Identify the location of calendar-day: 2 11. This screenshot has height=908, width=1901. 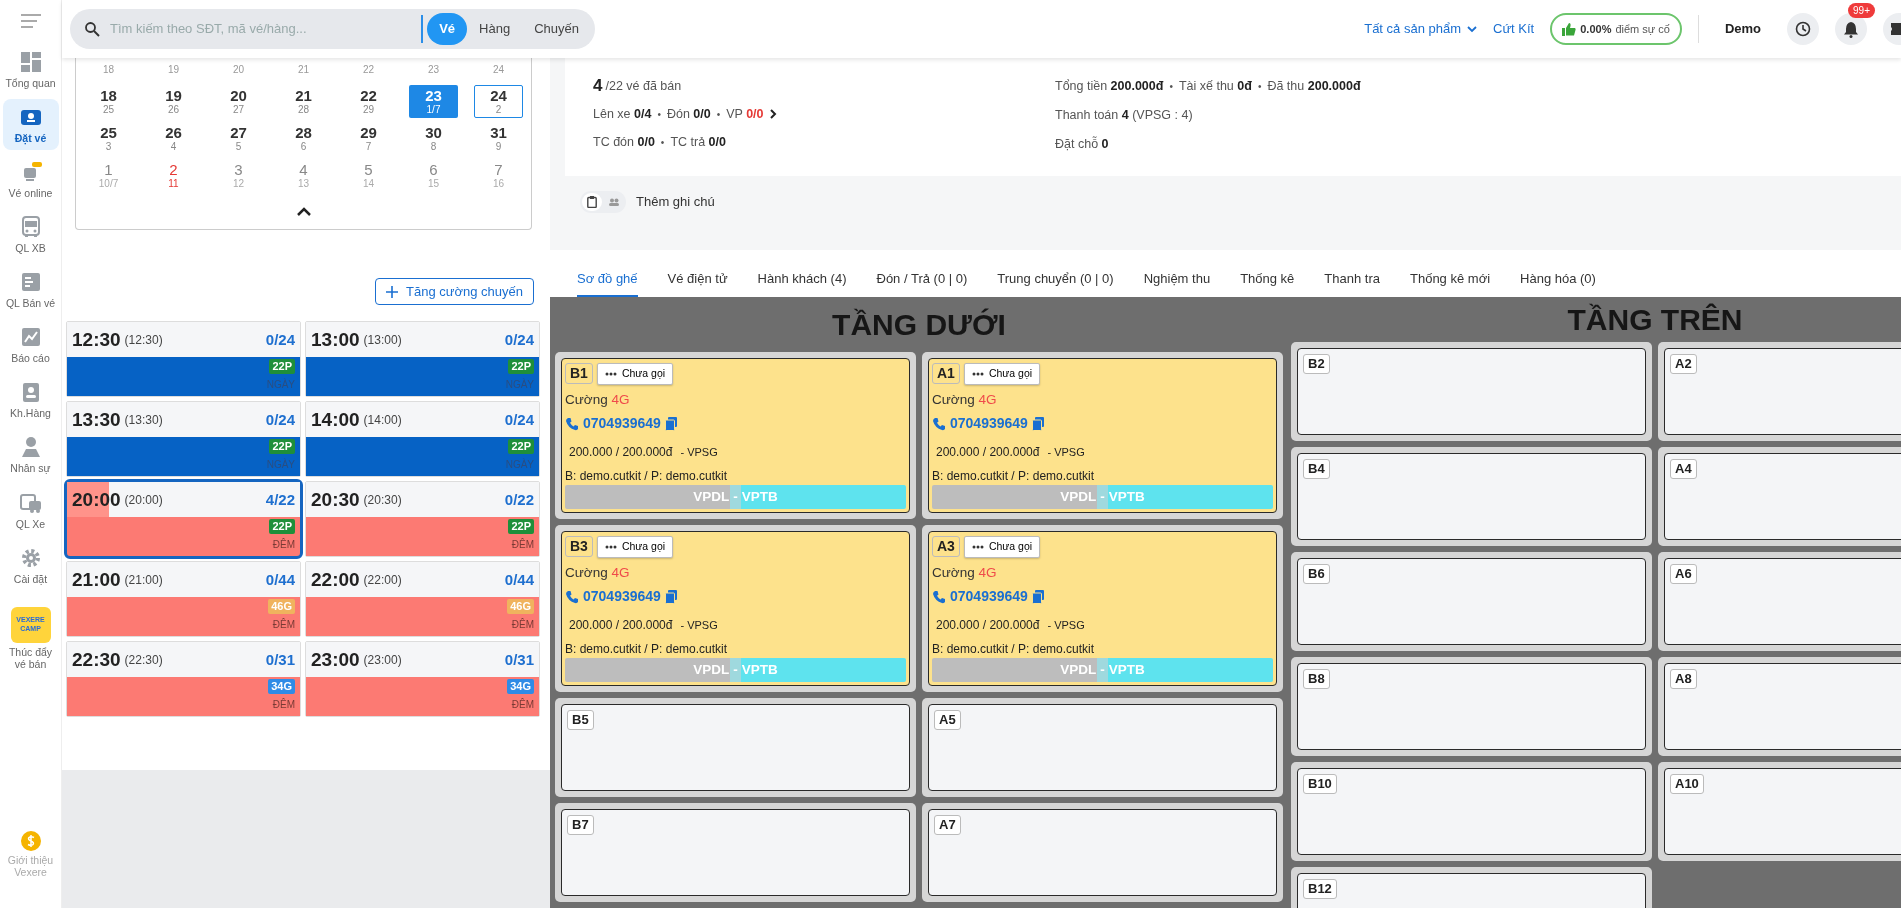
(173, 175).